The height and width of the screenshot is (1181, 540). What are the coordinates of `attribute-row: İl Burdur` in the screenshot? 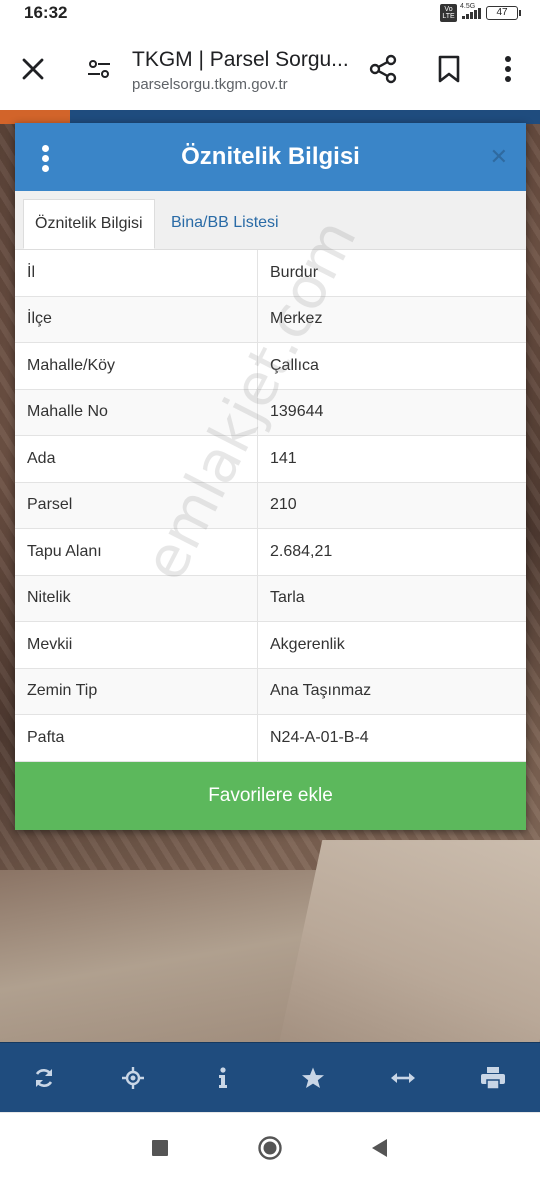 It's located at (270, 273).